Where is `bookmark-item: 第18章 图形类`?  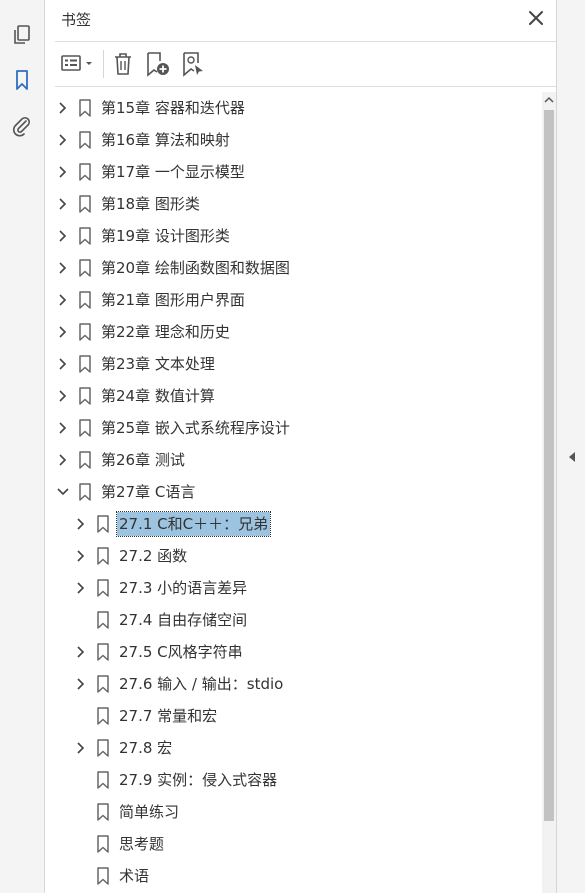
bookmark-item: 第18章 图形类 is located at coordinates (293, 204).